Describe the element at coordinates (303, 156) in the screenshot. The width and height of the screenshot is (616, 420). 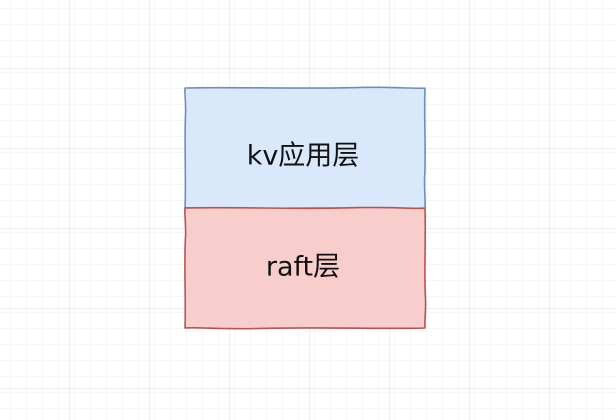
I see `kv-app-layer-label: kv应用层` at that location.